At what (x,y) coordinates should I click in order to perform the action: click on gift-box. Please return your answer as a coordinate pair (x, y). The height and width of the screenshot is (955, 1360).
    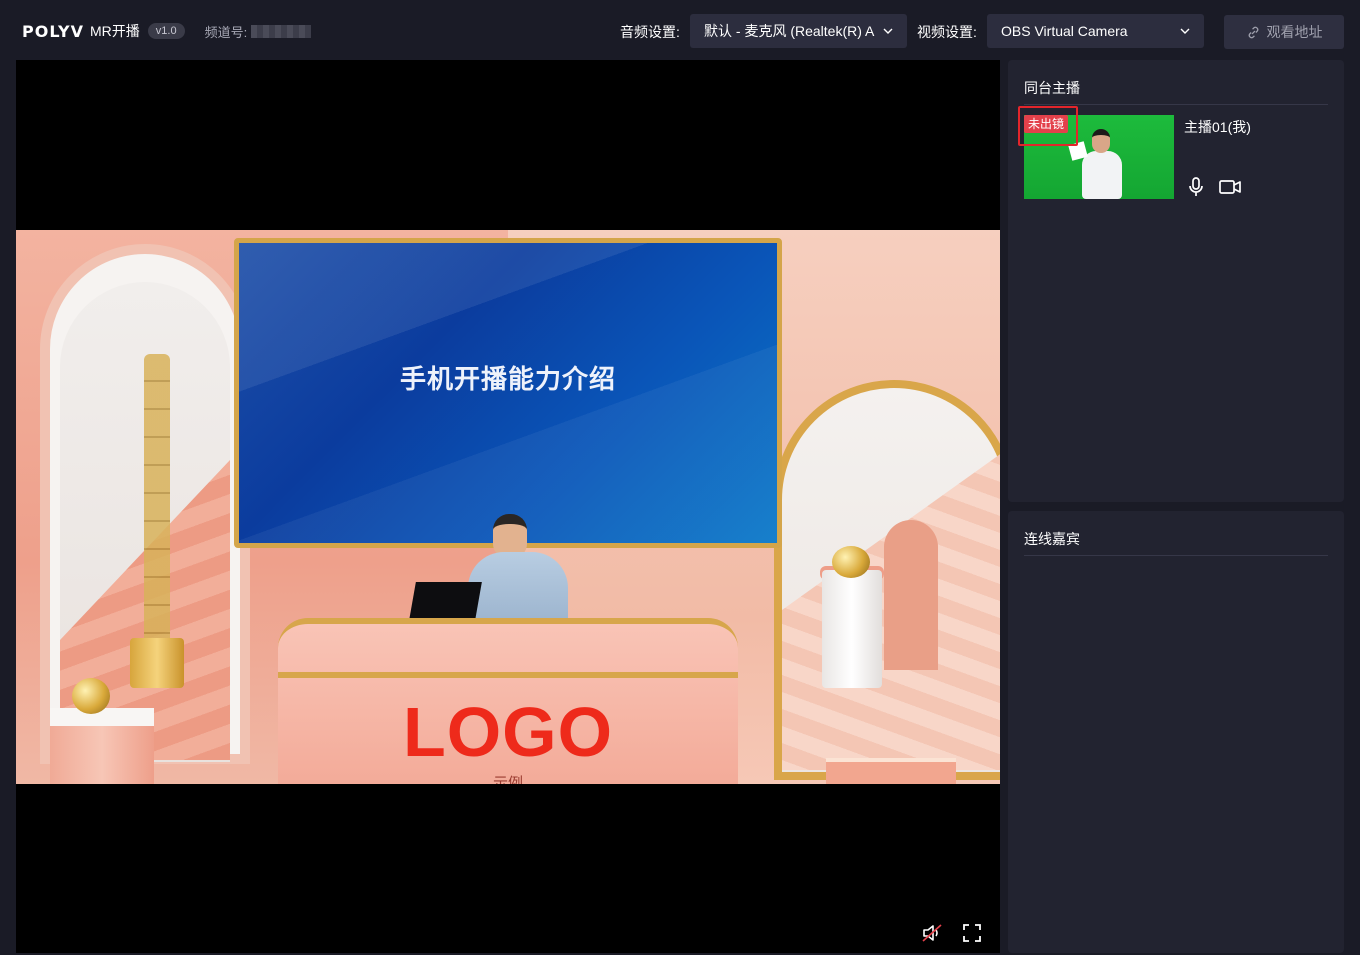
    Looking at the image, I should click on (891, 771).